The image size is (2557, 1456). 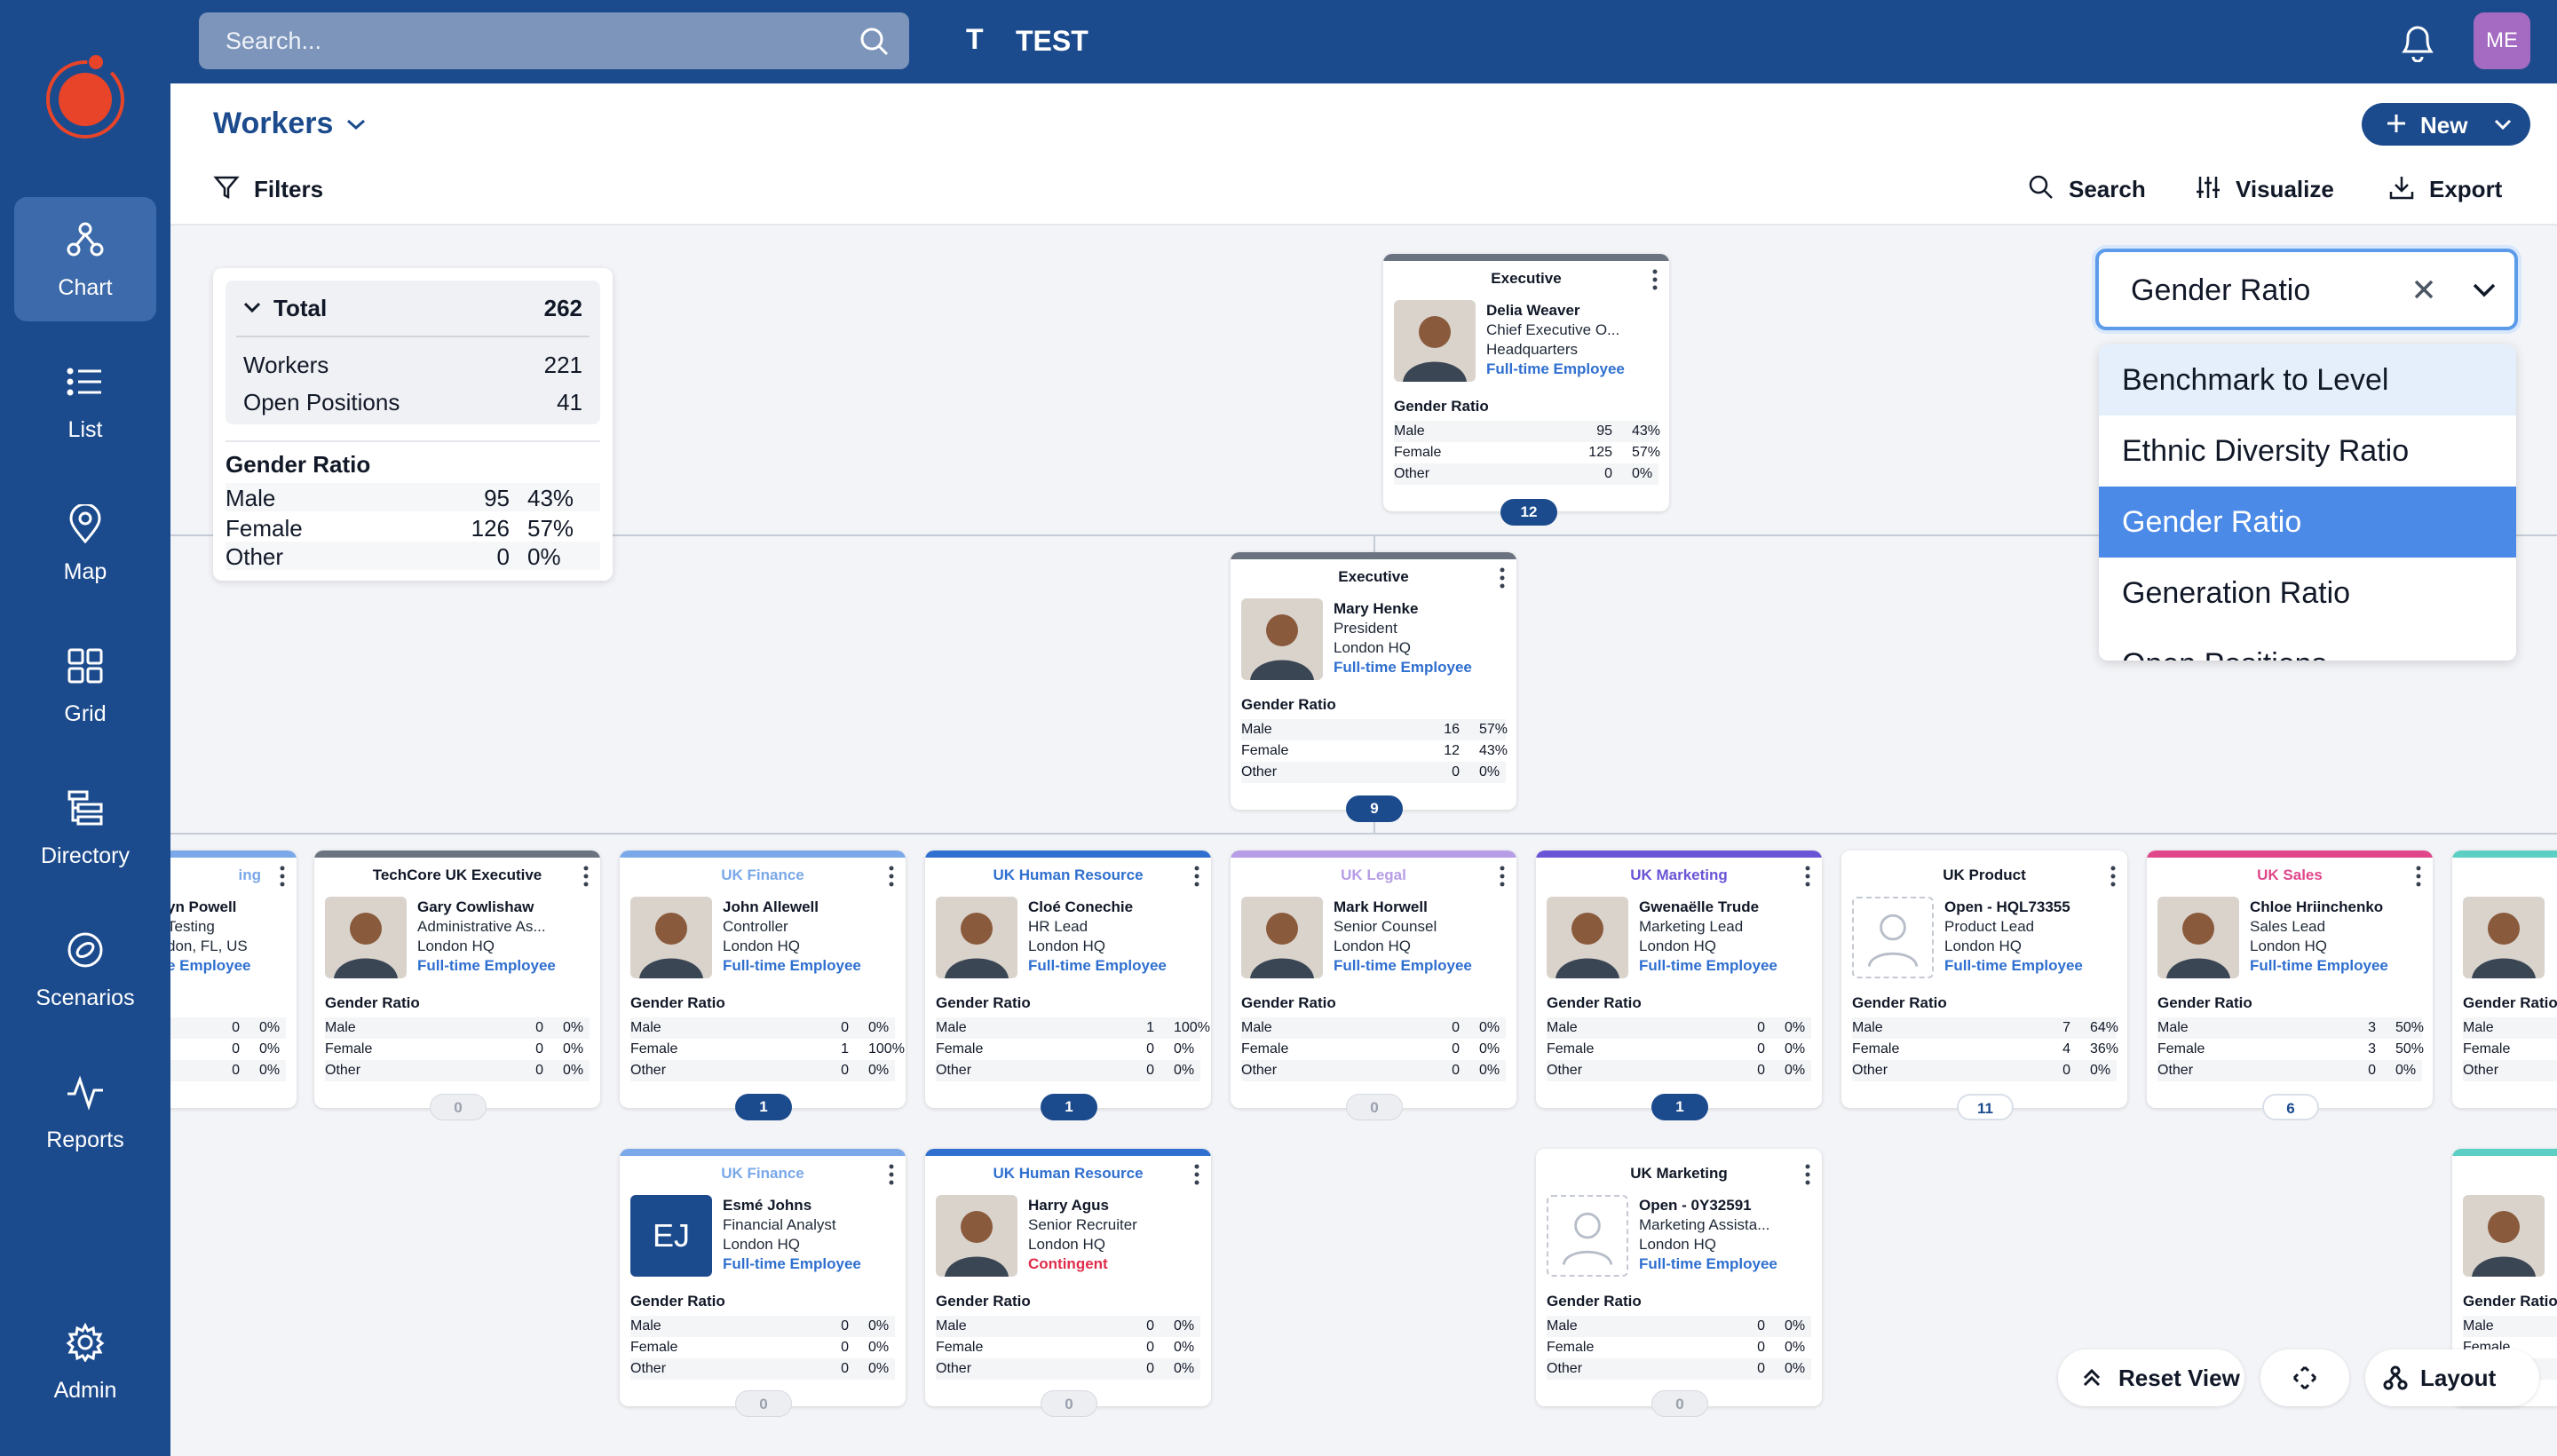 What do you see at coordinates (1068, 1347) in the screenshot?
I see `card-gender-row: Female 0 0%` at bounding box center [1068, 1347].